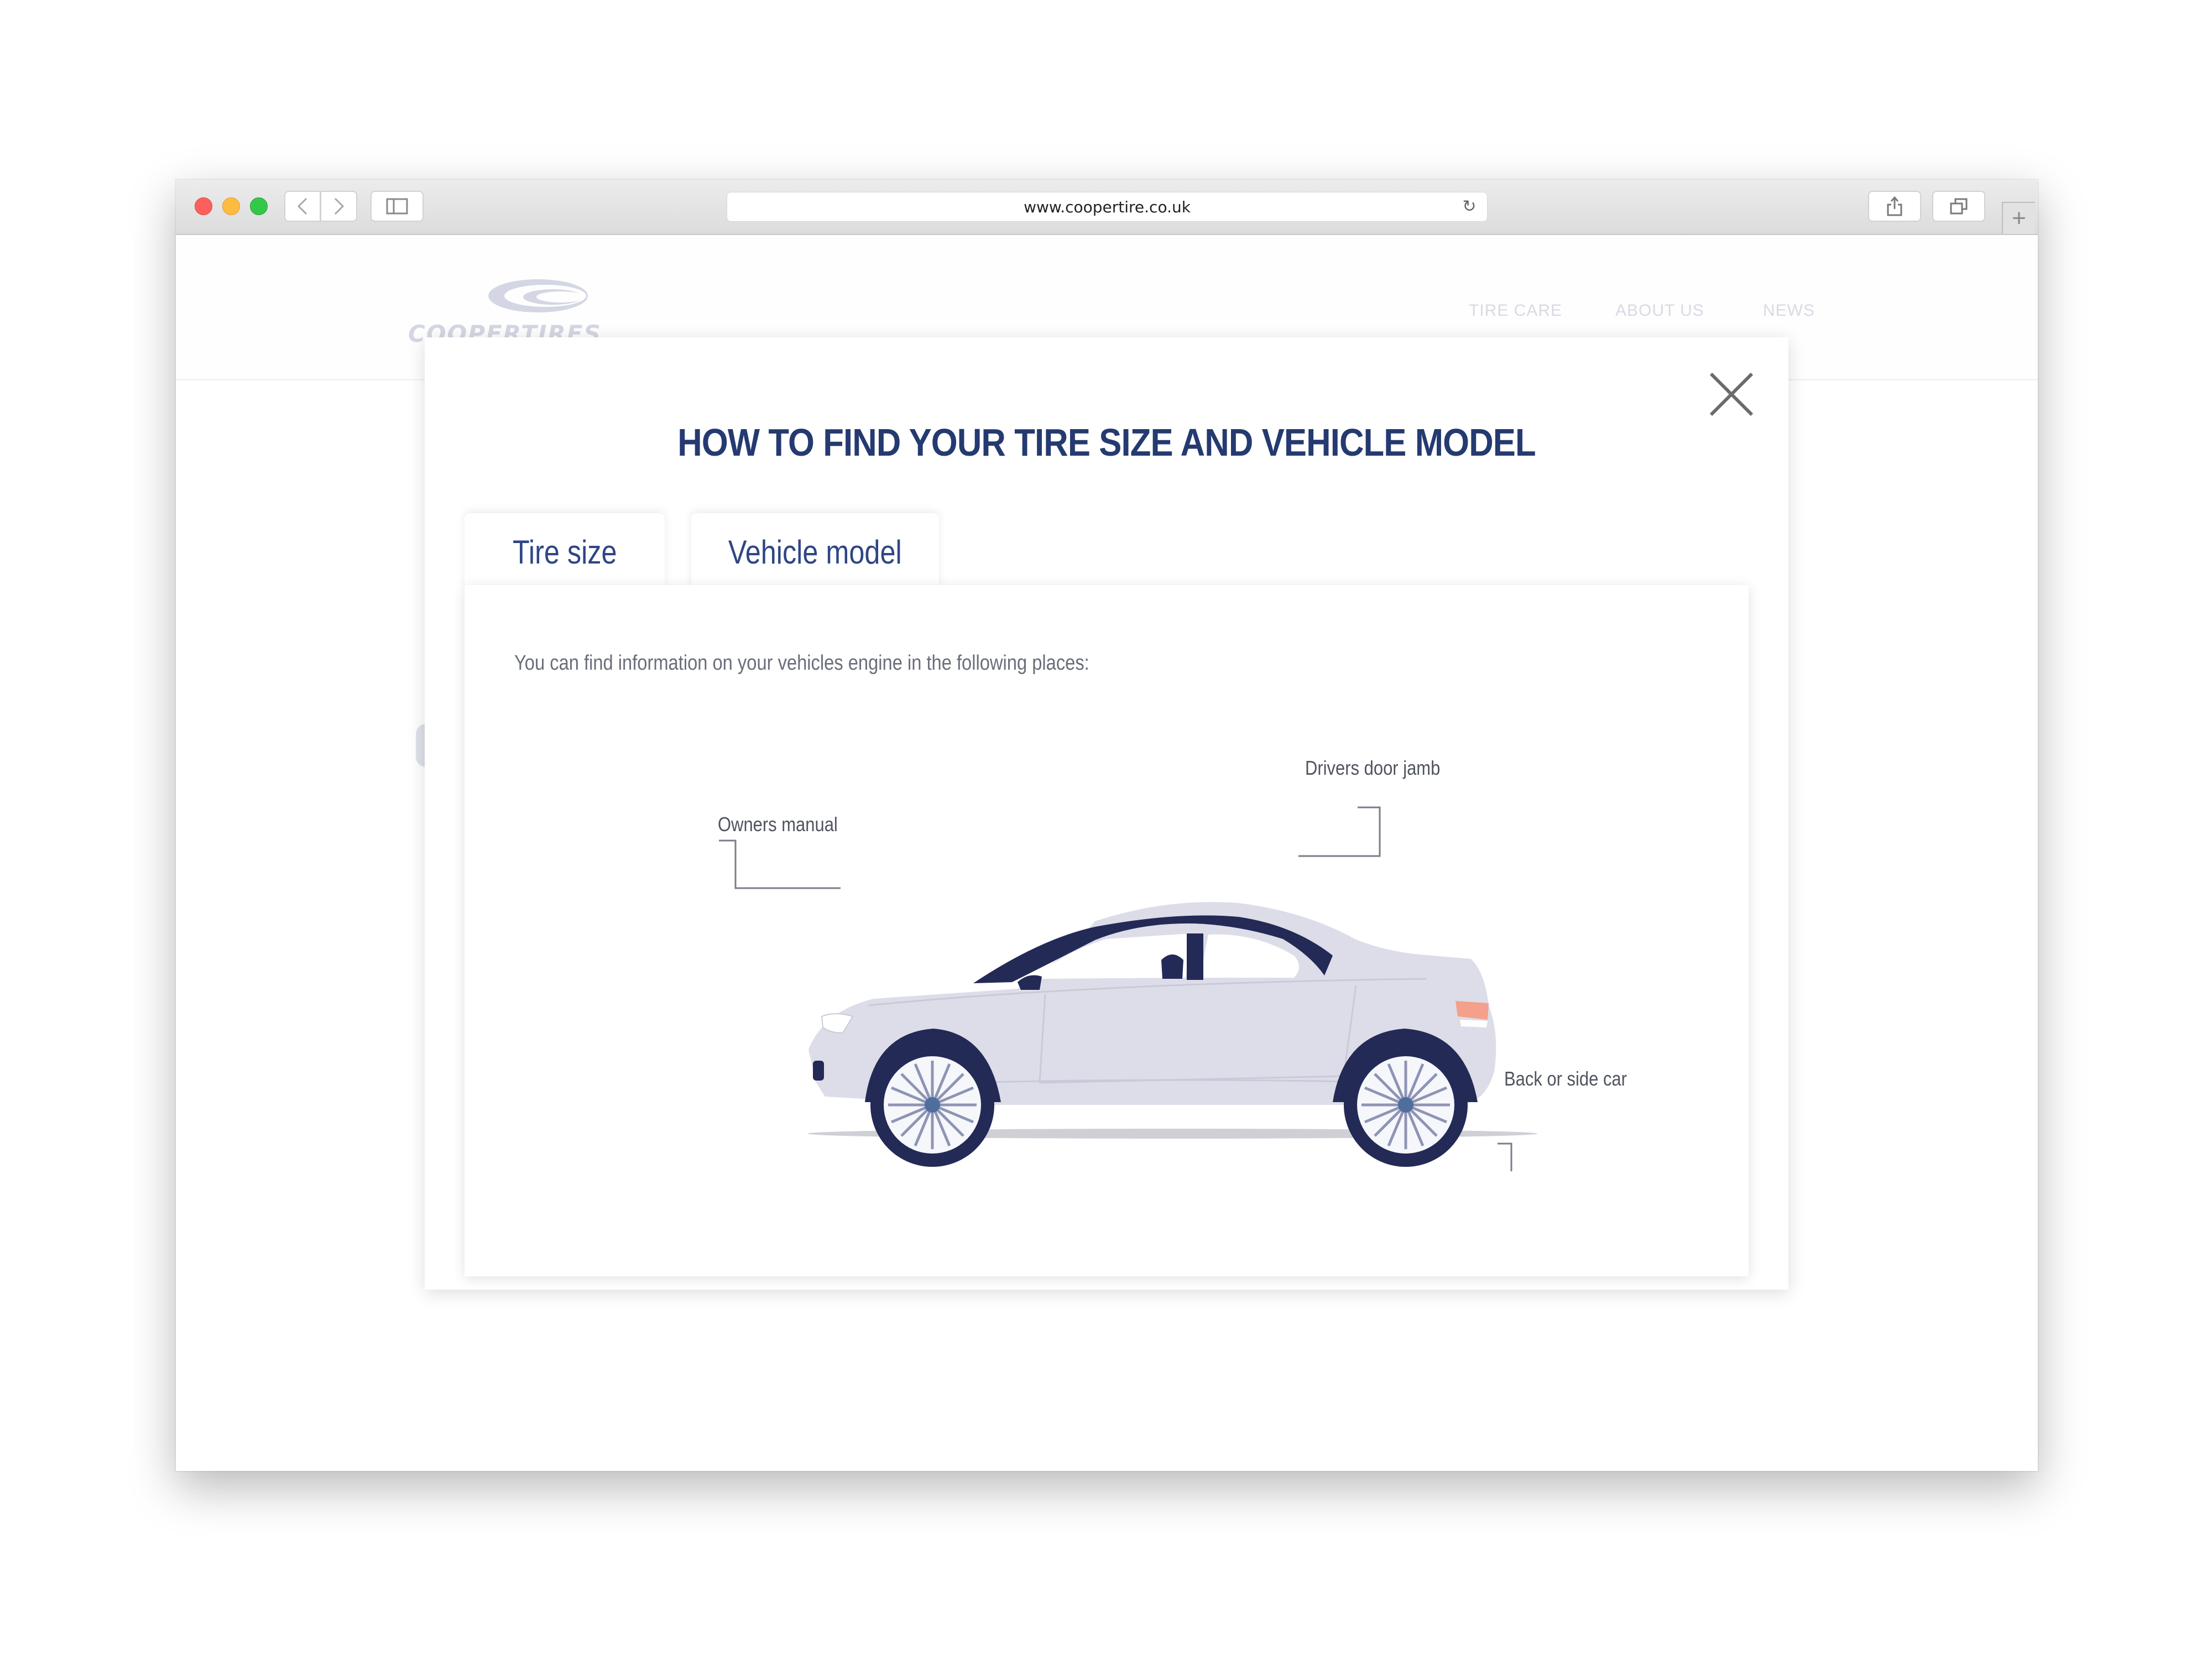 This screenshot has height=1659, width=2212. I want to click on car-illustration, so click(1128, 989).